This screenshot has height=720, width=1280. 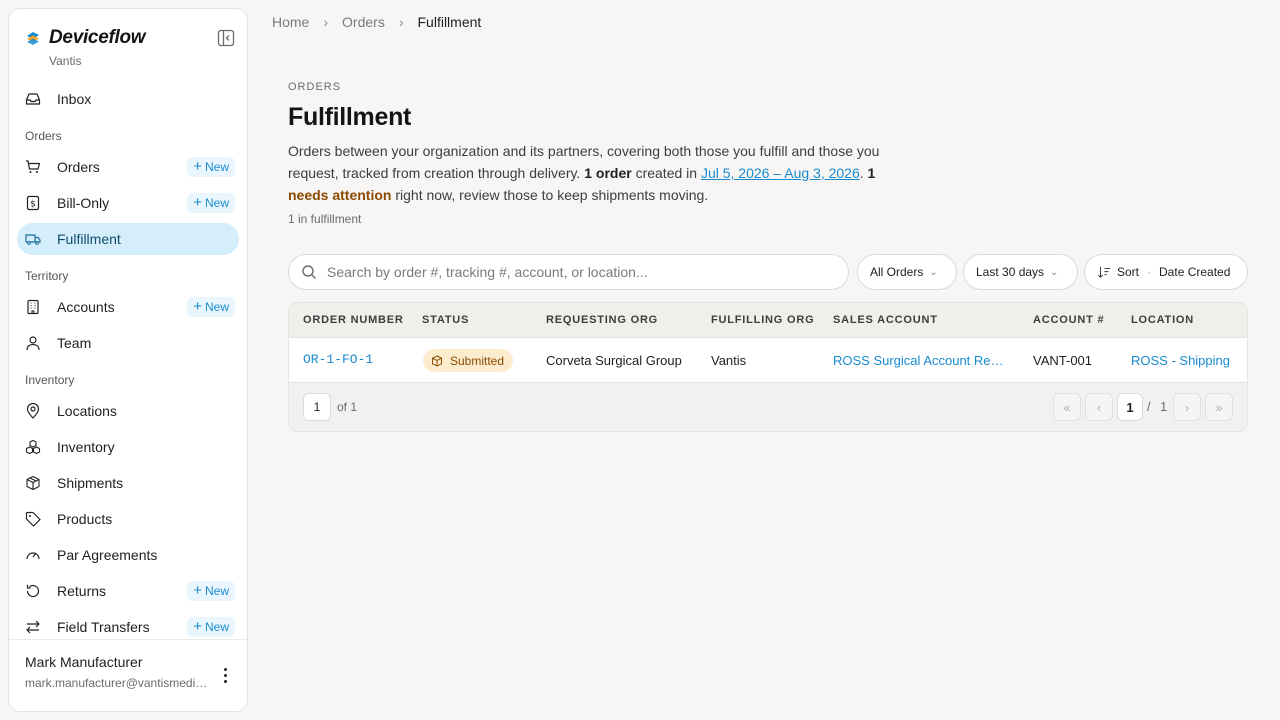 What do you see at coordinates (317, 407) in the screenshot?
I see `page-number-input: 1` at bounding box center [317, 407].